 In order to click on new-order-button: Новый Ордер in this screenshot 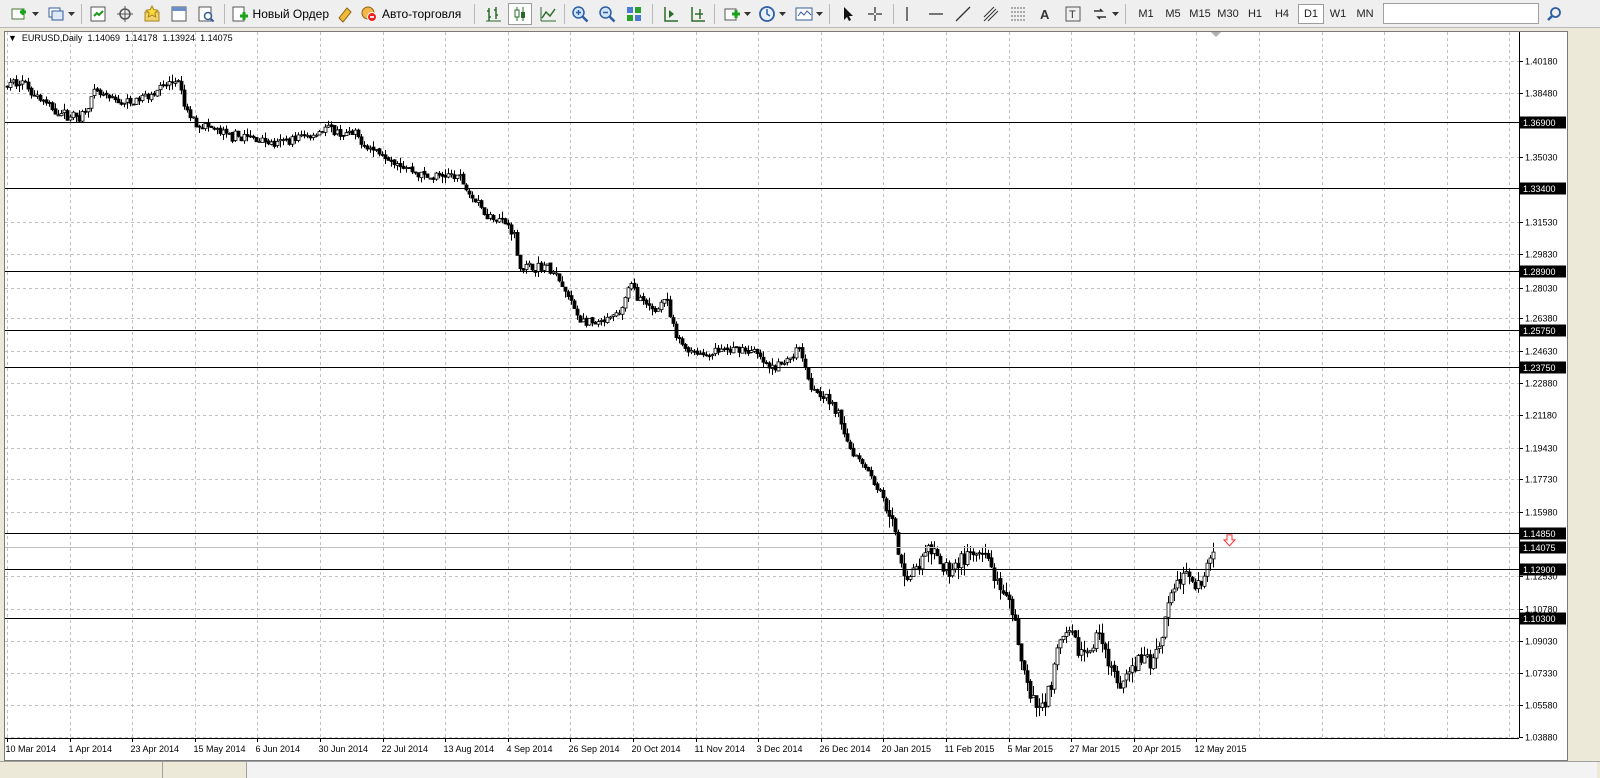, I will do `click(280, 14)`.